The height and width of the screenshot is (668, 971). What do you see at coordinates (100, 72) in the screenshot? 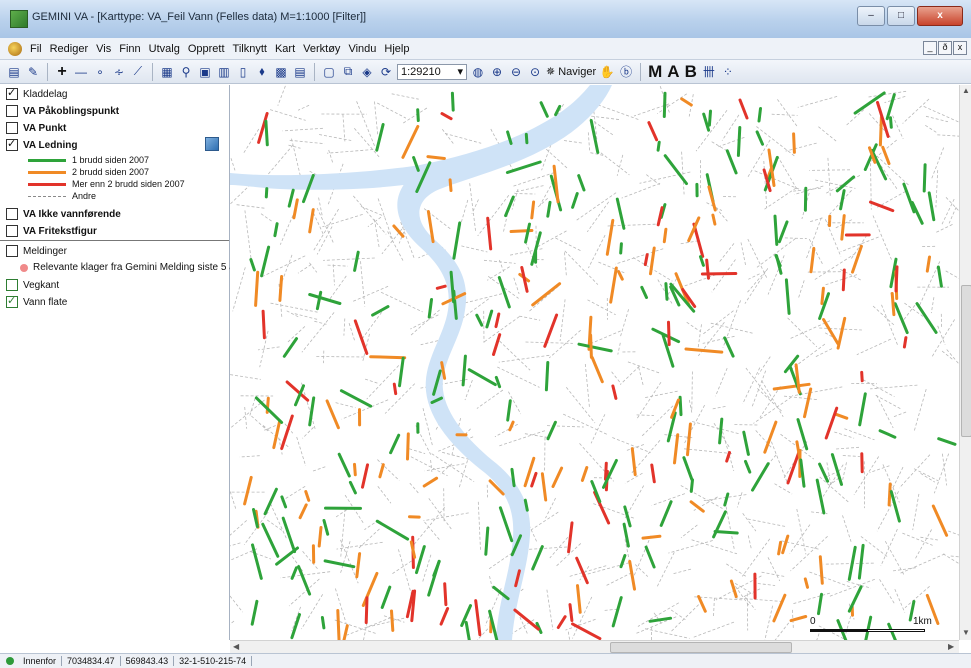
I see `point-tool-icon: ∘` at bounding box center [100, 72].